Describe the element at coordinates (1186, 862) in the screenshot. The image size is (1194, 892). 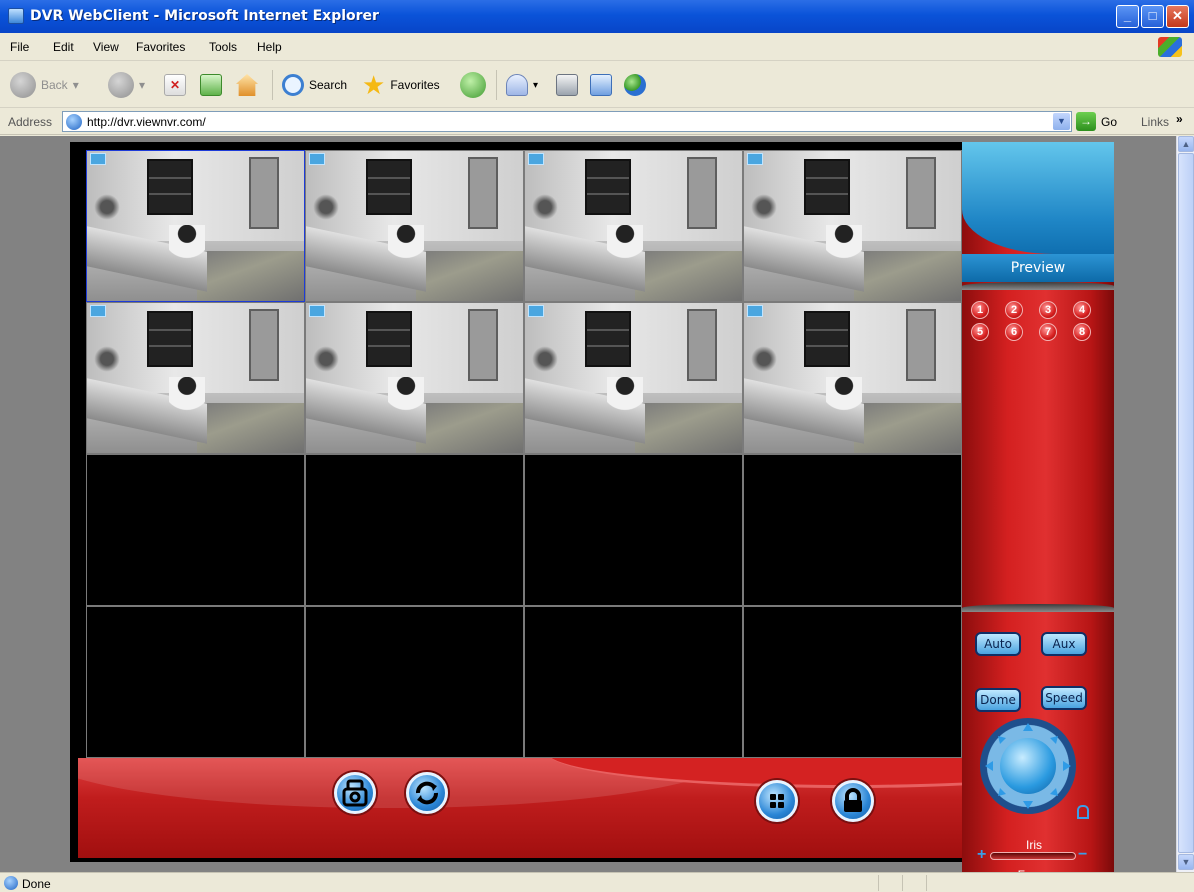
I see `scroll-down-icon: ▼` at that location.